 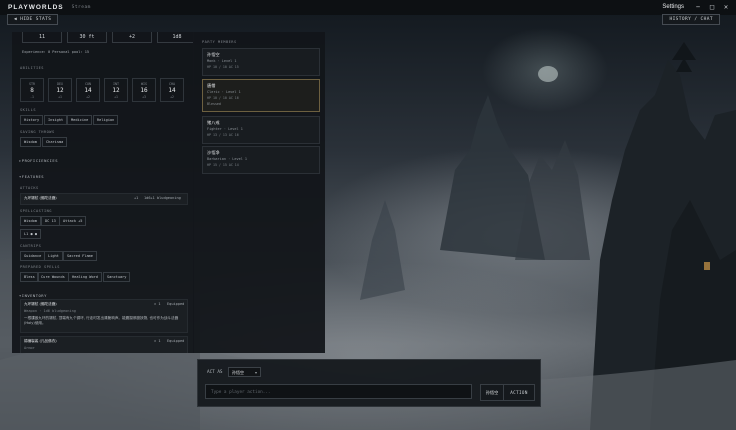 What do you see at coordinates (368, 7) in the screenshot?
I see `title-bar: PLAYWORLDS Stream` at bounding box center [368, 7].